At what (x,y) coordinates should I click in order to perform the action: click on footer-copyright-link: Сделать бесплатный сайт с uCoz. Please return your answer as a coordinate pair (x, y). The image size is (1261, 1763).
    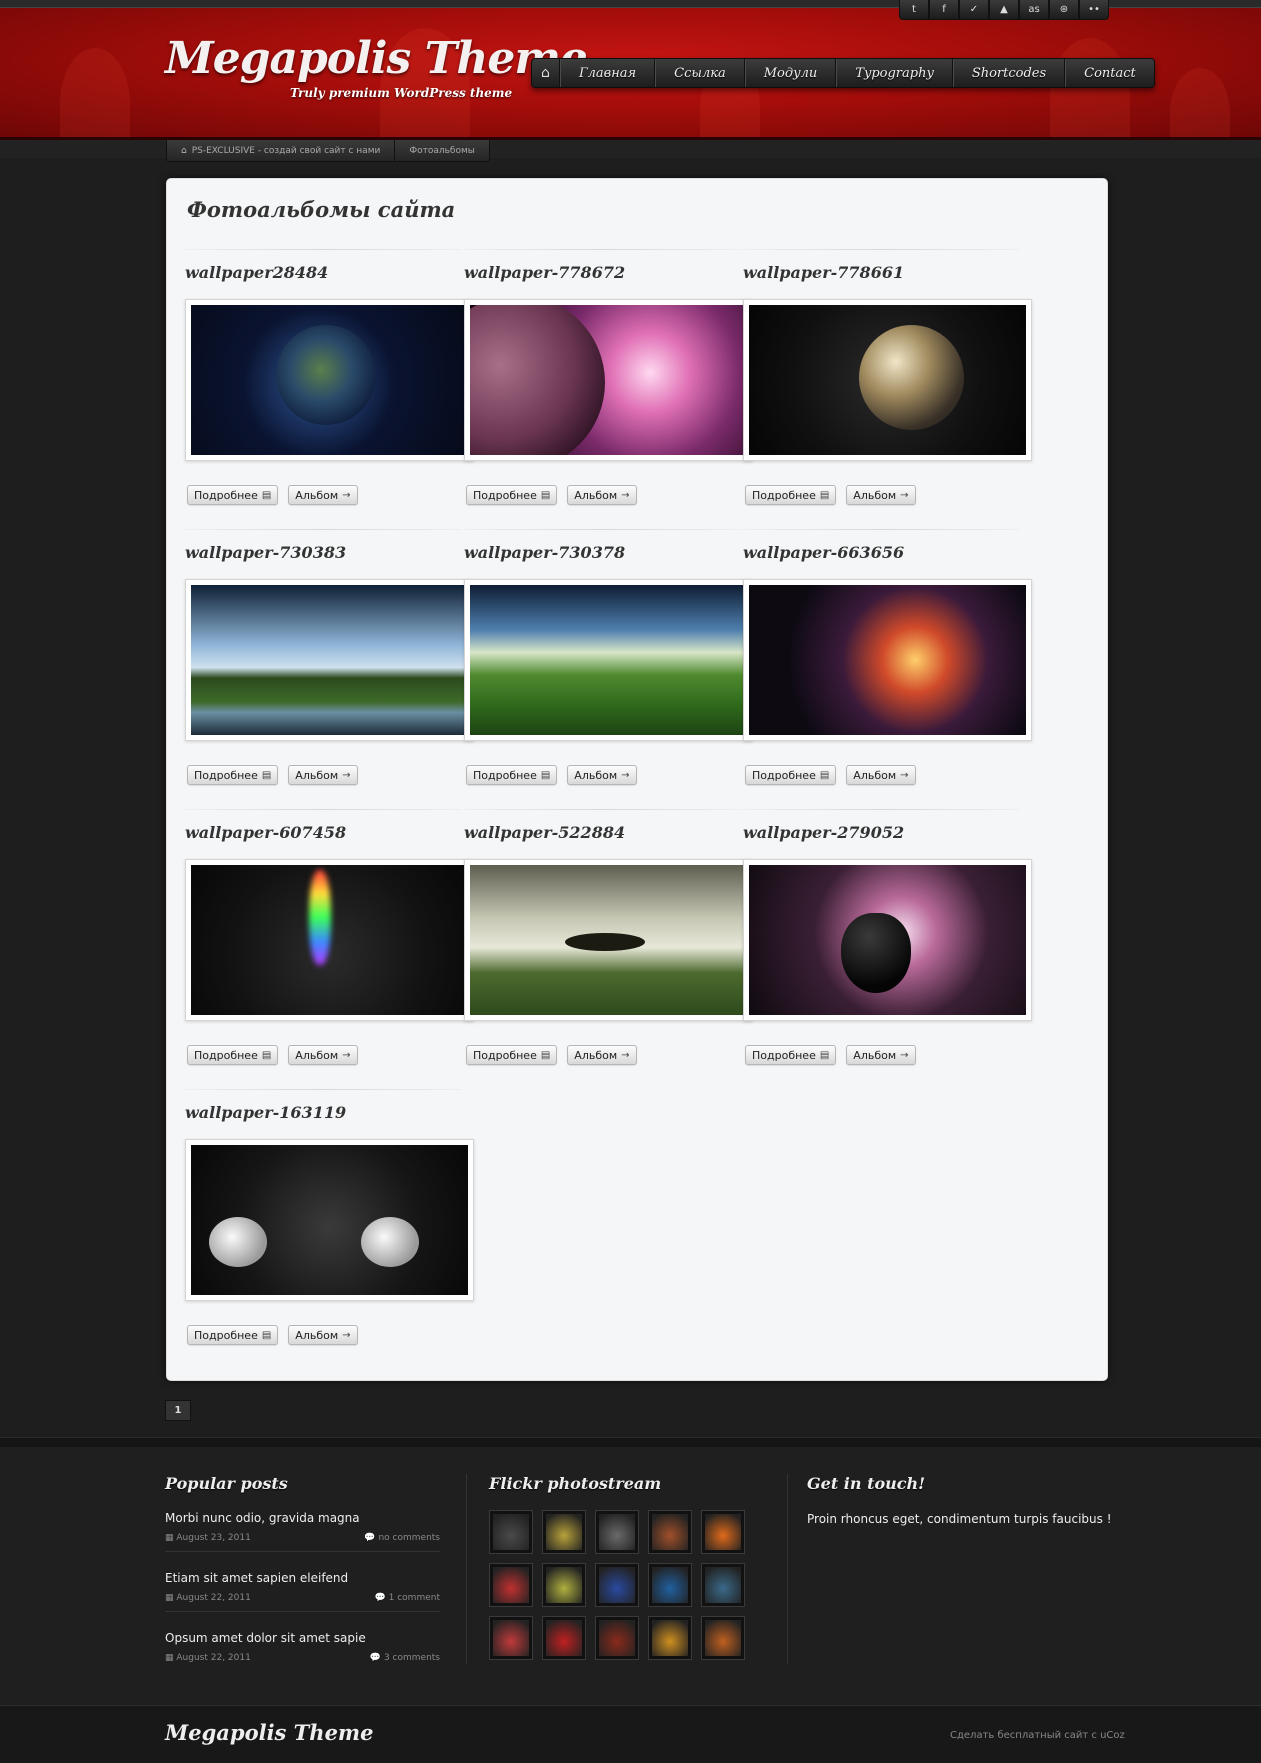
    Looking at the image, I should click on (1037, 1735).